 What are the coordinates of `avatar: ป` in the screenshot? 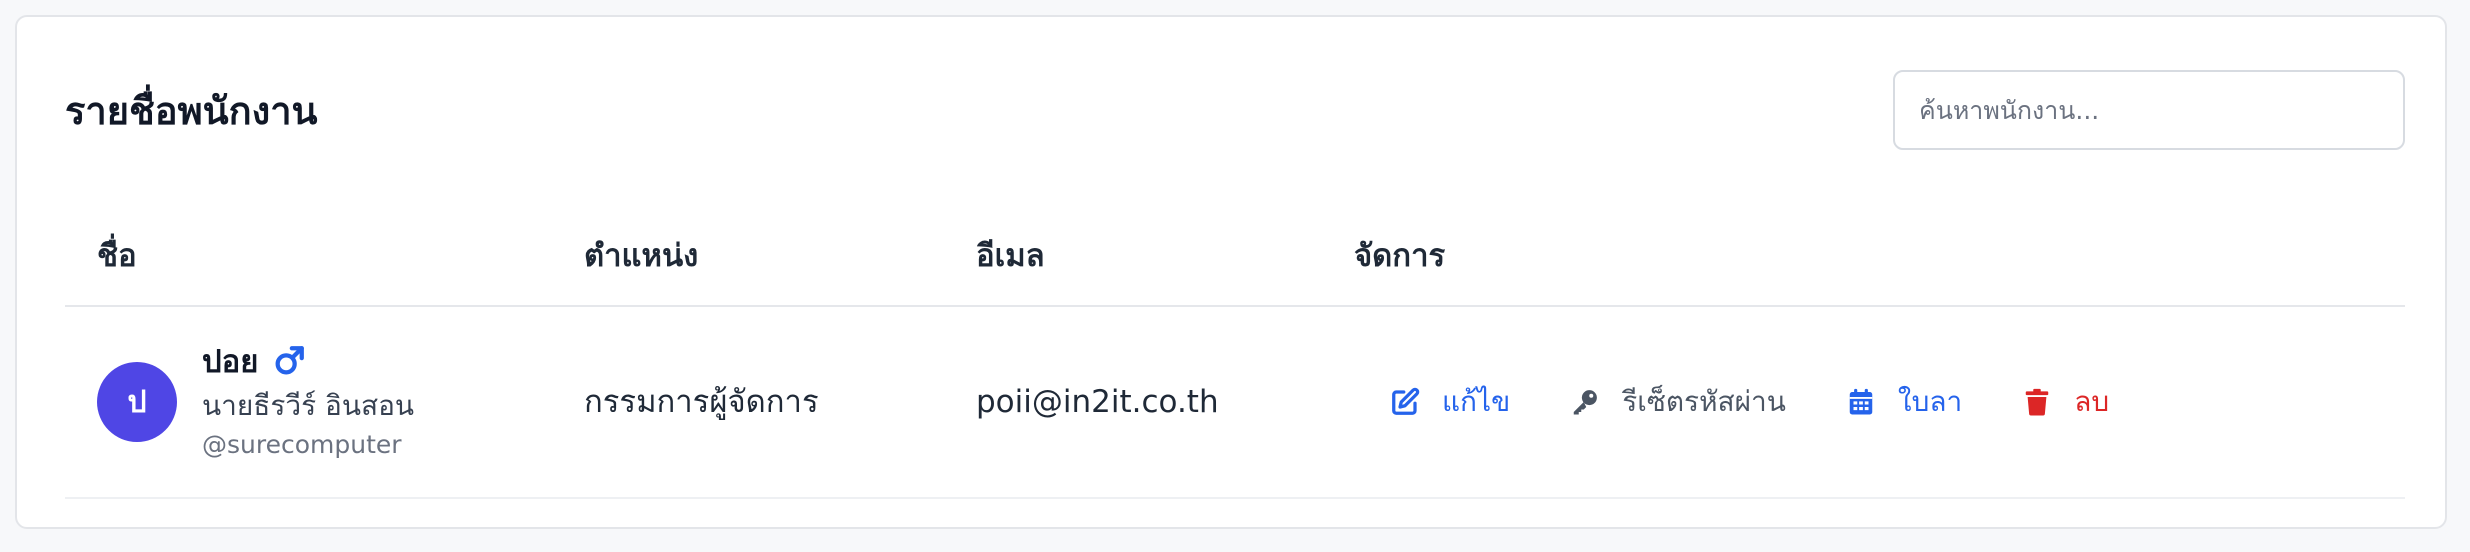 It's located at (137, 402).